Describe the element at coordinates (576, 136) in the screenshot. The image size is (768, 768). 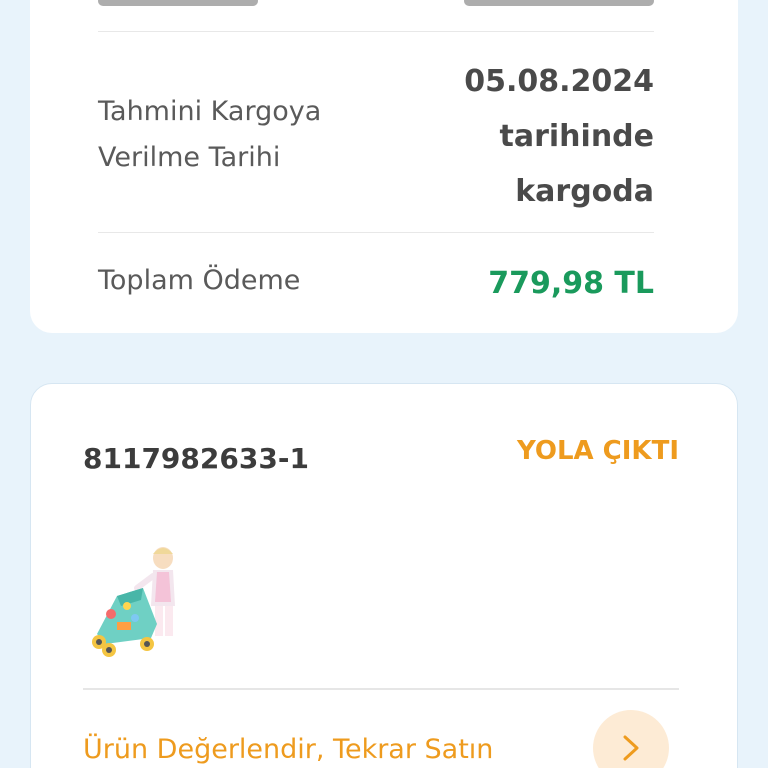
I see `estimated-shipping-suffix-1: tarihinde` at that location.